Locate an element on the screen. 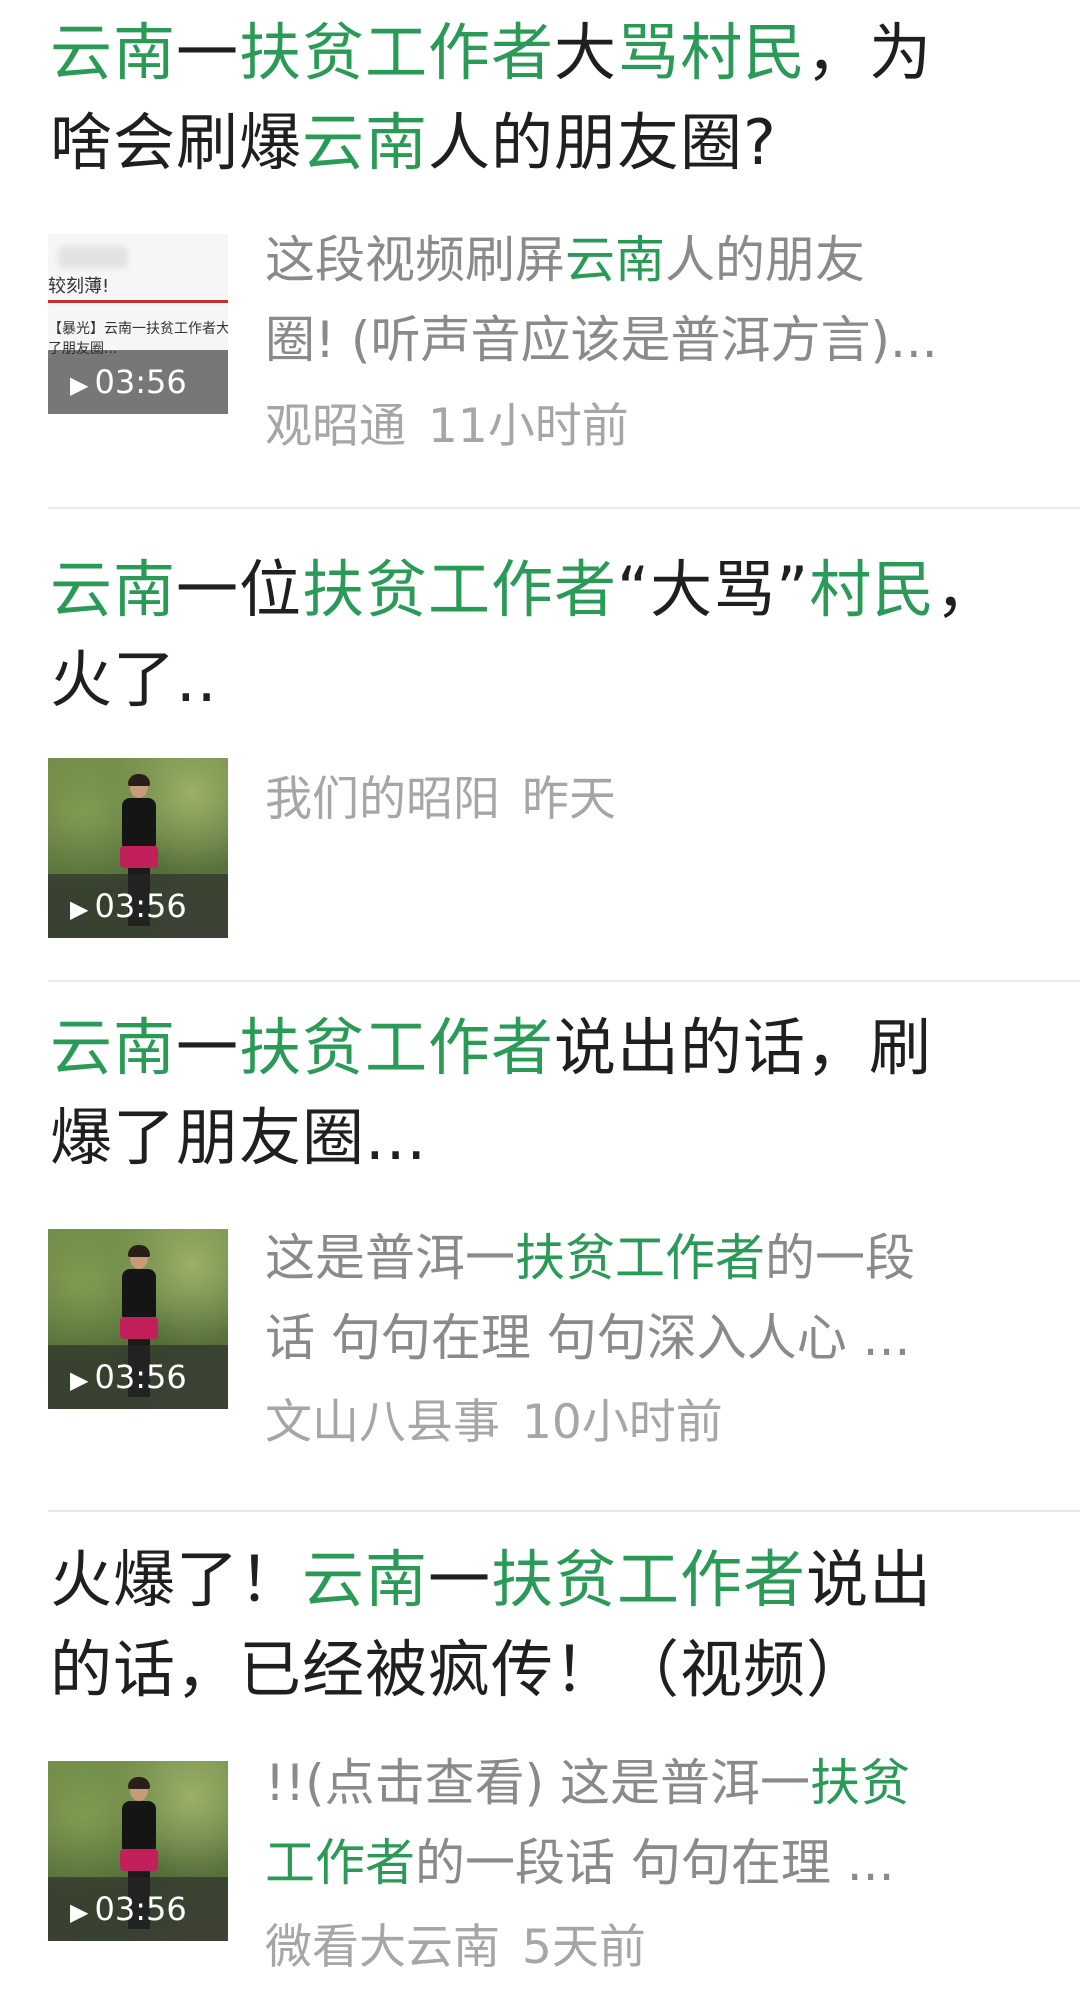 The width and height of the screenshot is (1080, 1993). text-segment: 大 is located at coordinates (586, 52).